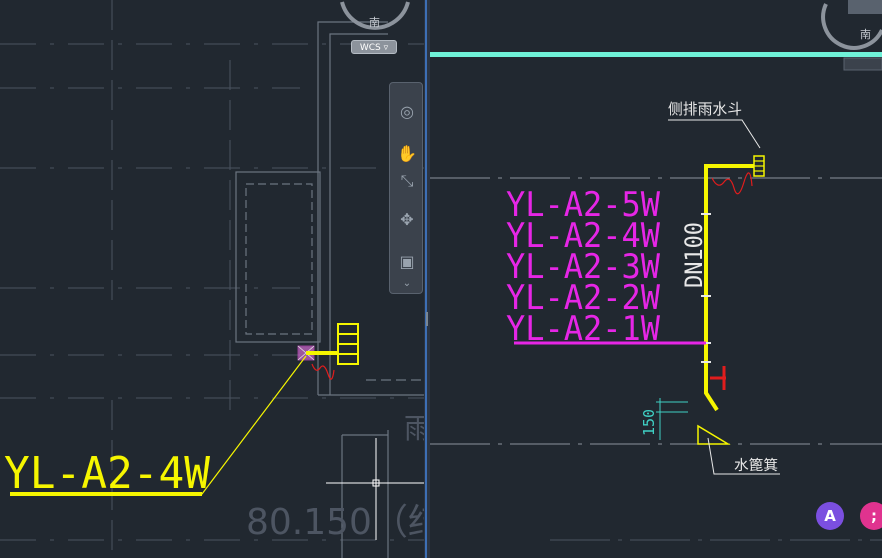  I want to click on chevron-down-icon: ▿, so click(386, 48).